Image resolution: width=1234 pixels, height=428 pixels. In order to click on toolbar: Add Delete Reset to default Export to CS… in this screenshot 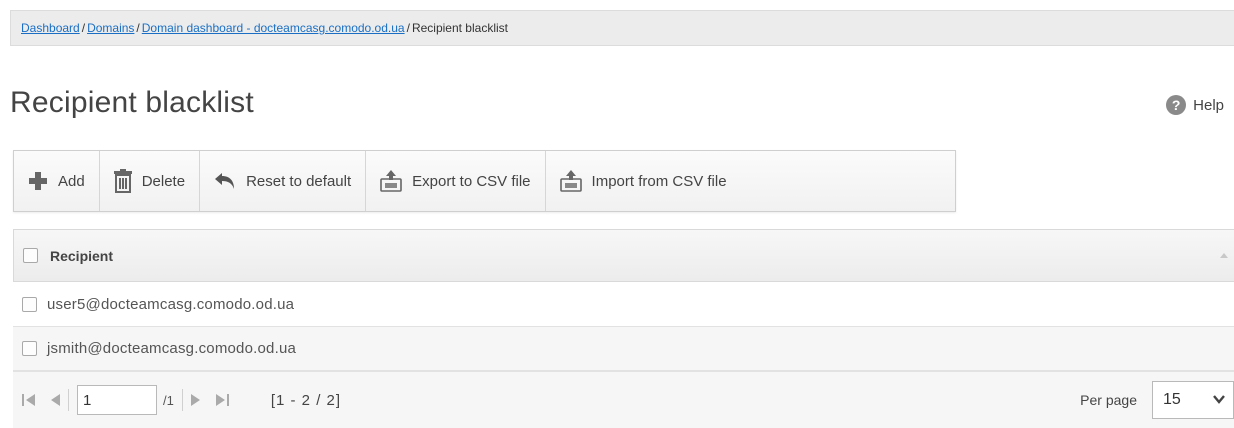, I will do `click(484, 181)`.